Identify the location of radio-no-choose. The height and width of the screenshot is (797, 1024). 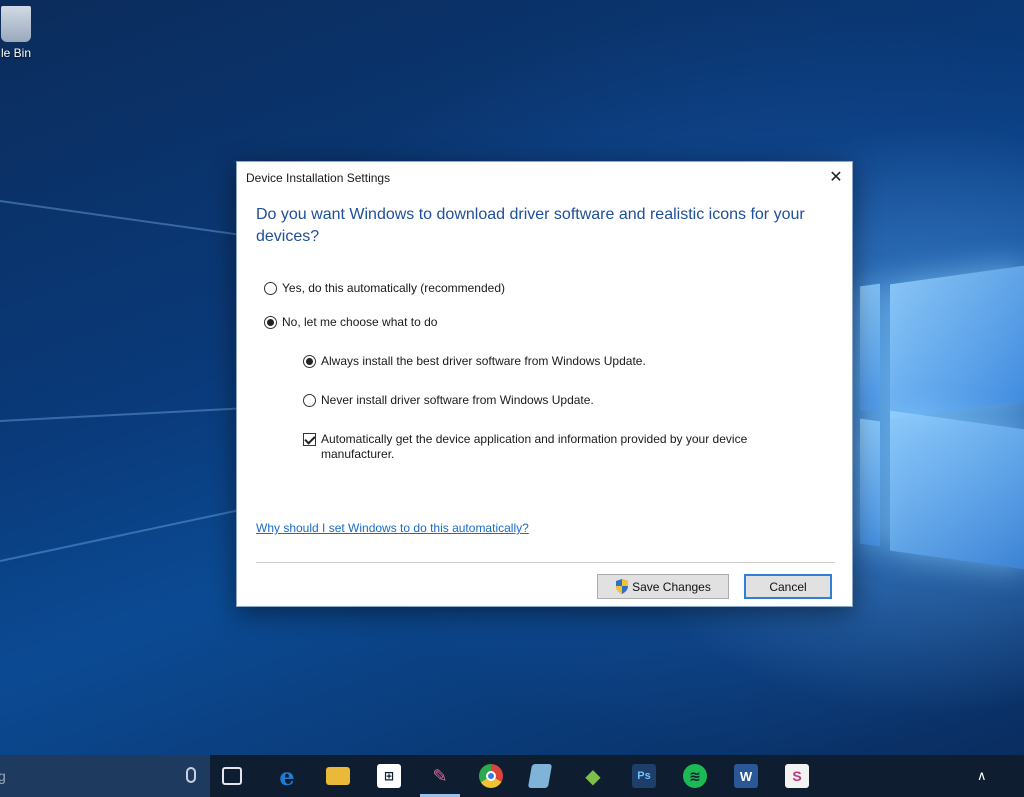
(270, 322).